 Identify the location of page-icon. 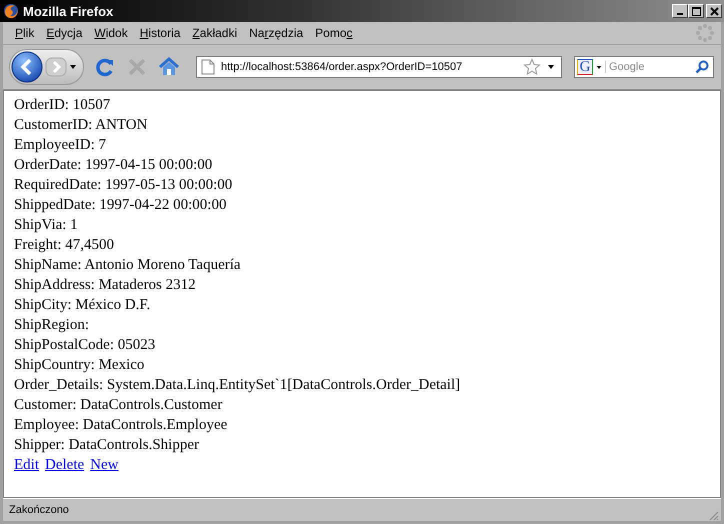
(208, 67).